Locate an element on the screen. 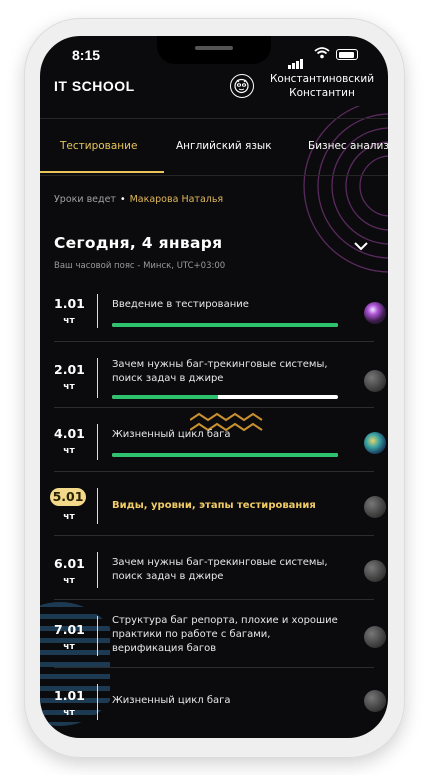  teacher-line: Уроки ведет • Макарова Наталья is located at coordinates (138, 199).